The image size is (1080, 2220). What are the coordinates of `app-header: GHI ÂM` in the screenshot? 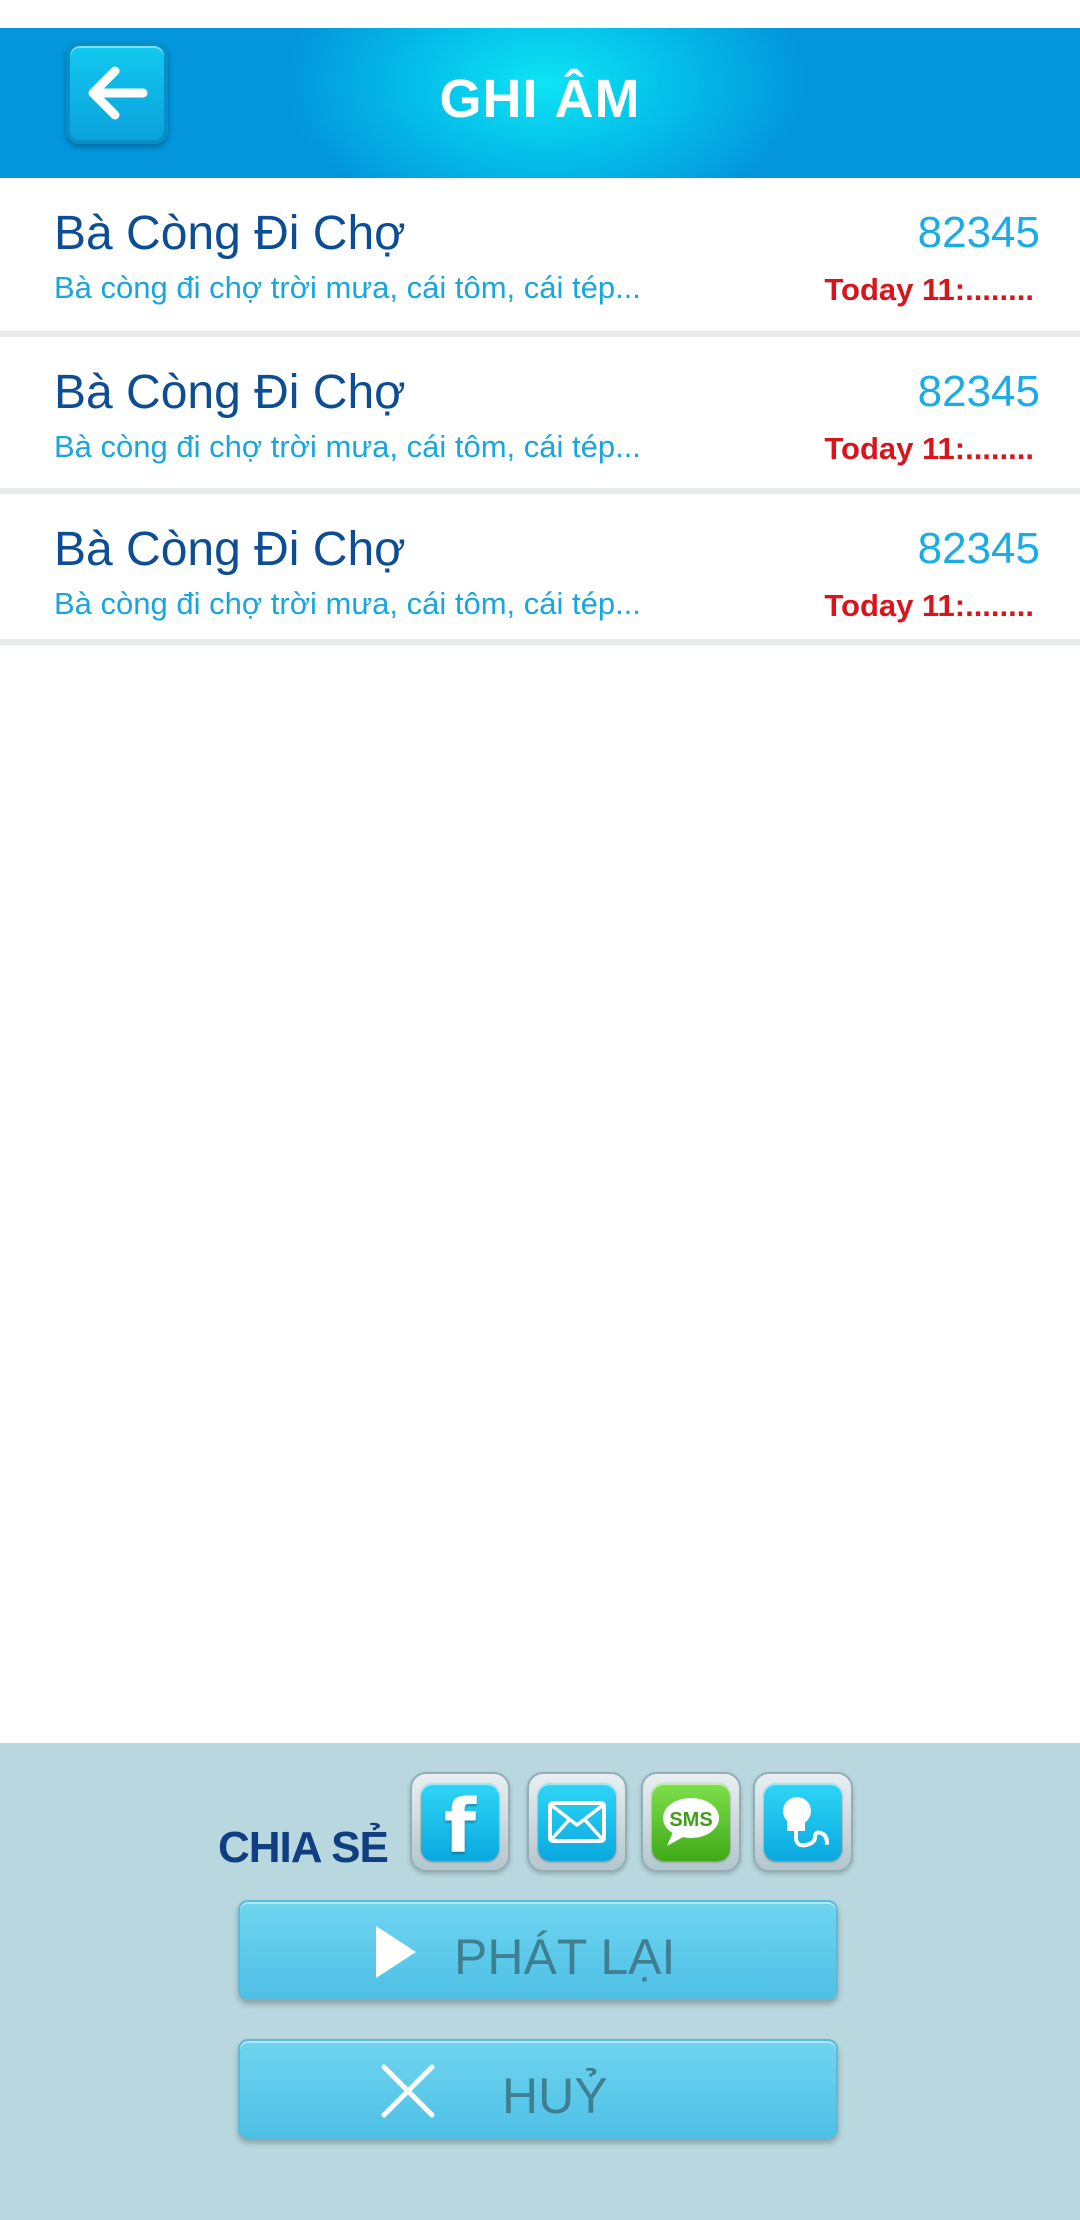 It's located at (540, 103).